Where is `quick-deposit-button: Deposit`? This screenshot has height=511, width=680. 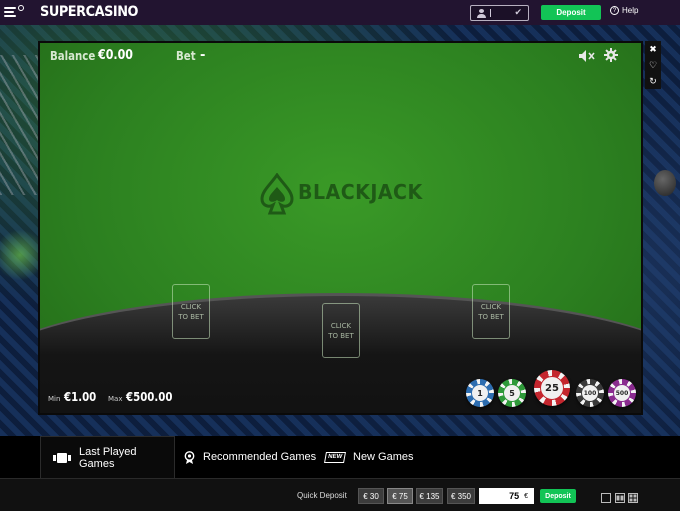 quick-deposit-button: Deposit is located at coordinates (558, 496).